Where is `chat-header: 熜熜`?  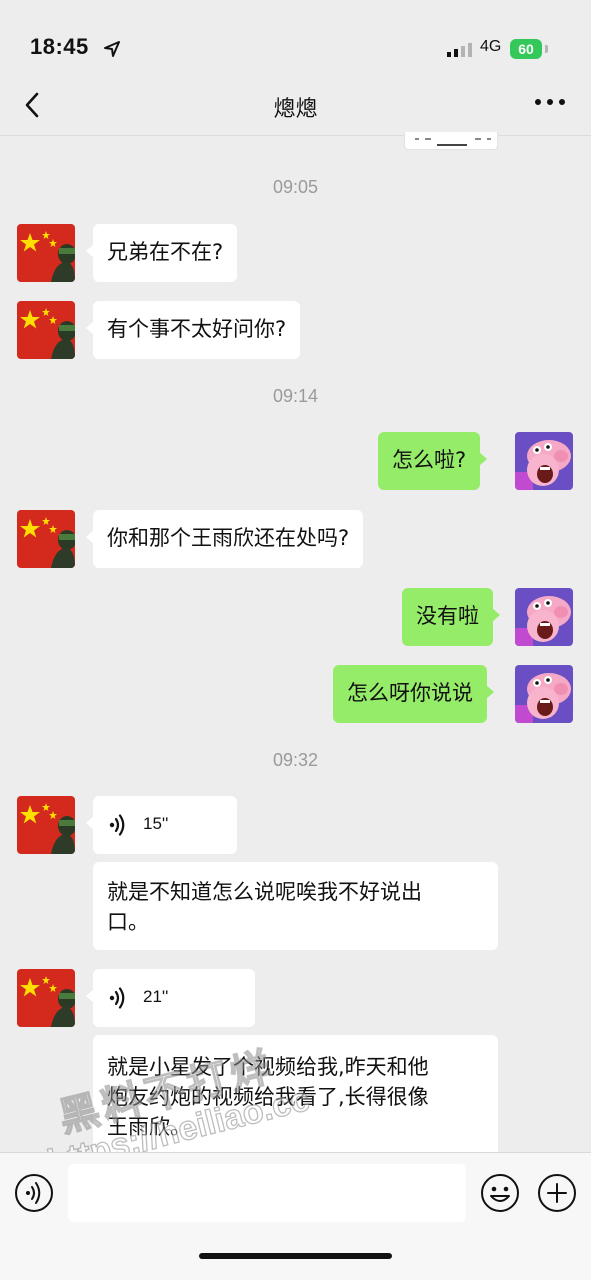 chat-header: 熜熜 is located at coordinates (295, 108).